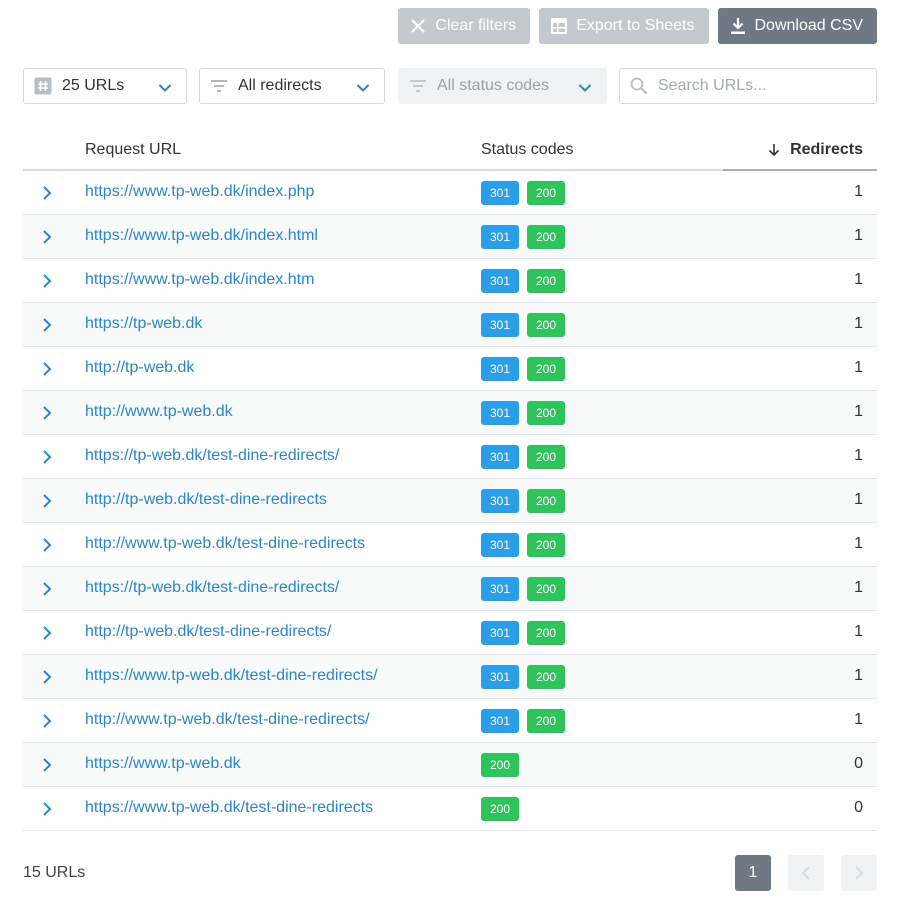 The image size is (900, 905). I want to click on sheets-icon, so click(559, 26).